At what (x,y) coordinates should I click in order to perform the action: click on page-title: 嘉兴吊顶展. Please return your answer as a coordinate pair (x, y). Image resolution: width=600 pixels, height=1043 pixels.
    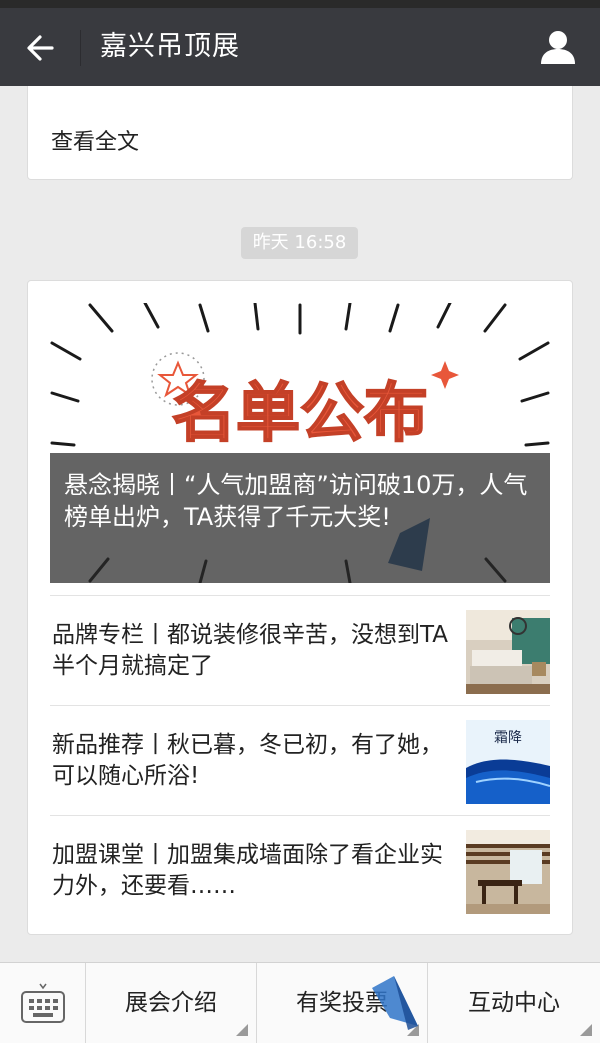
    Looking at the image, I should click on (170, 46).